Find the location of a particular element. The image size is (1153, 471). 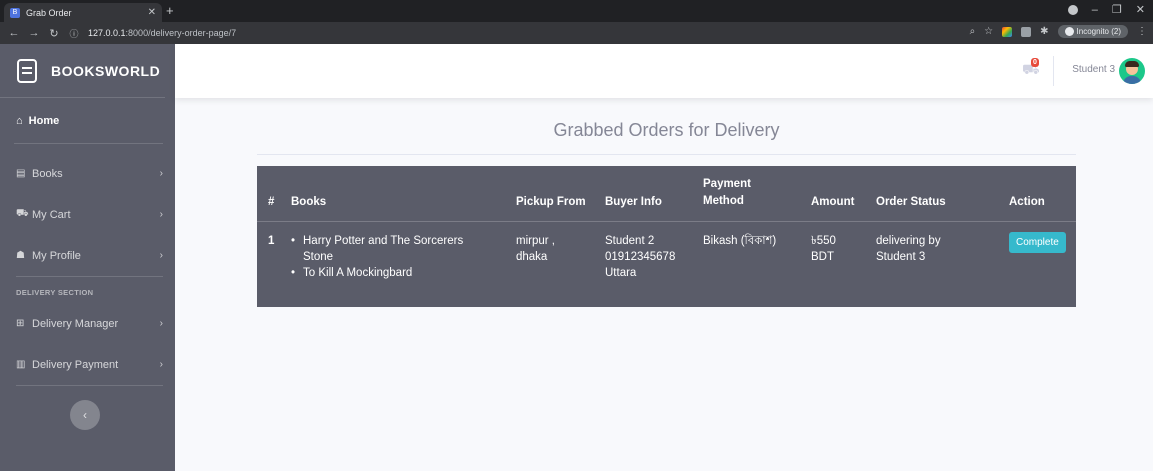

tab-title: Grab Order is located at coordinates (49, 12).